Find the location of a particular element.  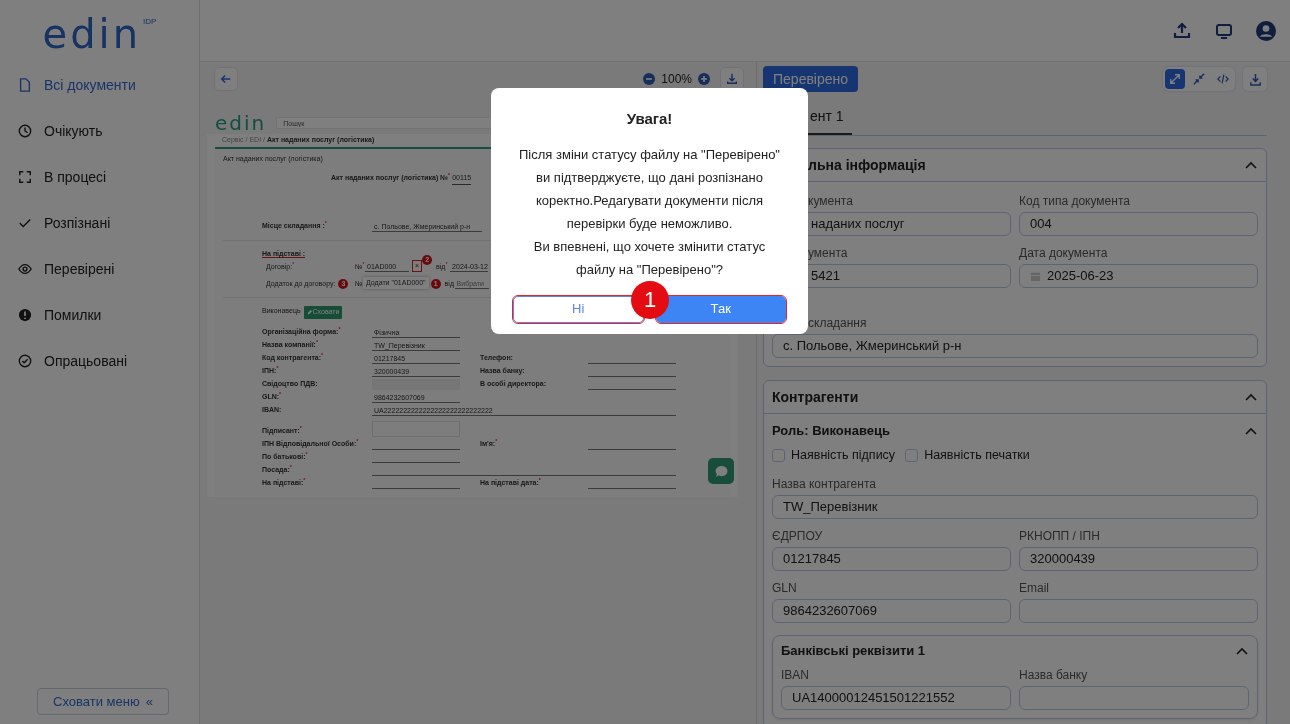

back-button is located at coordinates (226, 79).